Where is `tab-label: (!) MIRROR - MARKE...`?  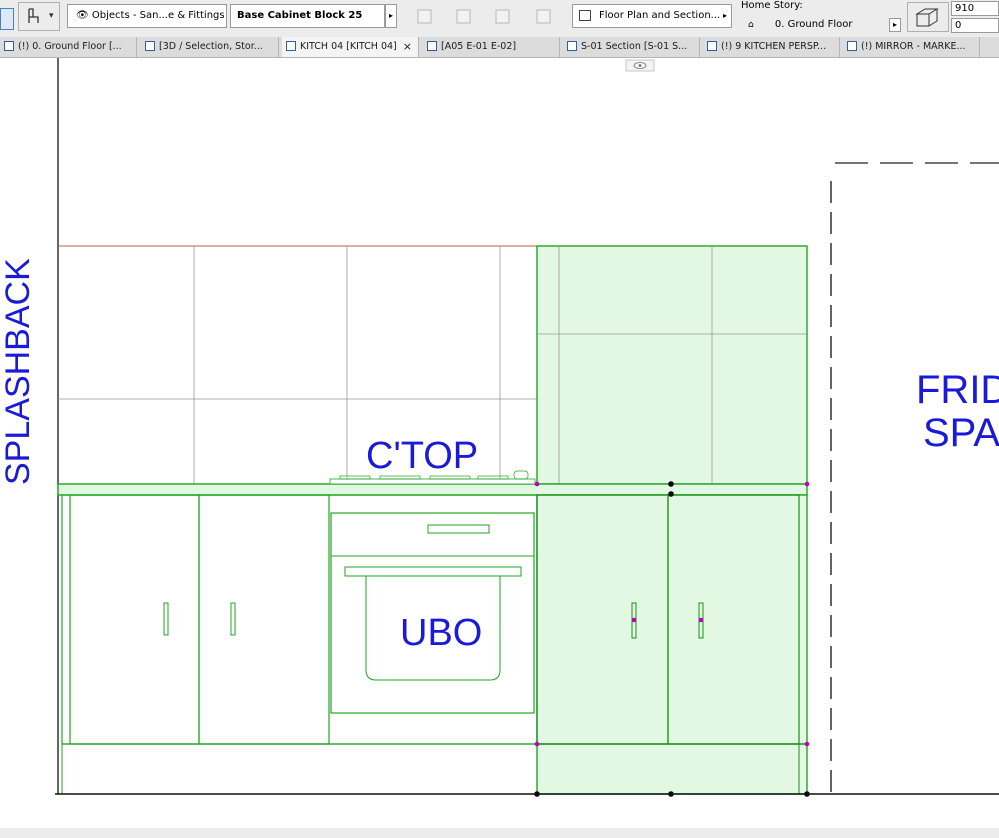 tab-label: (!) MIRROR - MARKE... is located at coordinates (913, 46).